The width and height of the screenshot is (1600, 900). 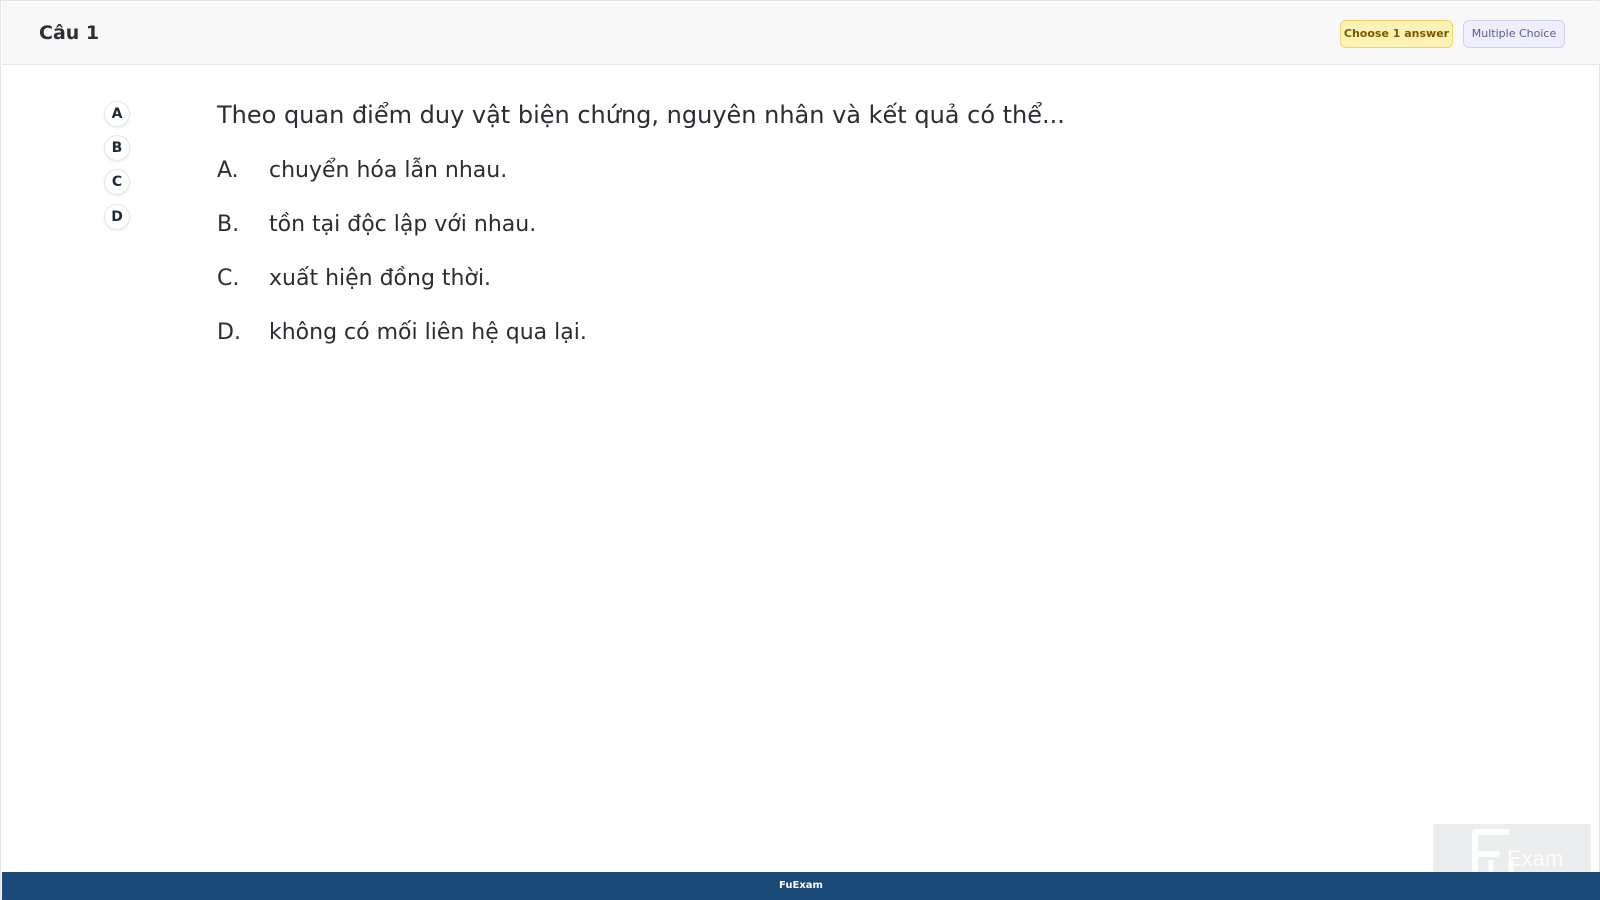 I want to click on answer-button-b: B, so click(x=117, y=148).